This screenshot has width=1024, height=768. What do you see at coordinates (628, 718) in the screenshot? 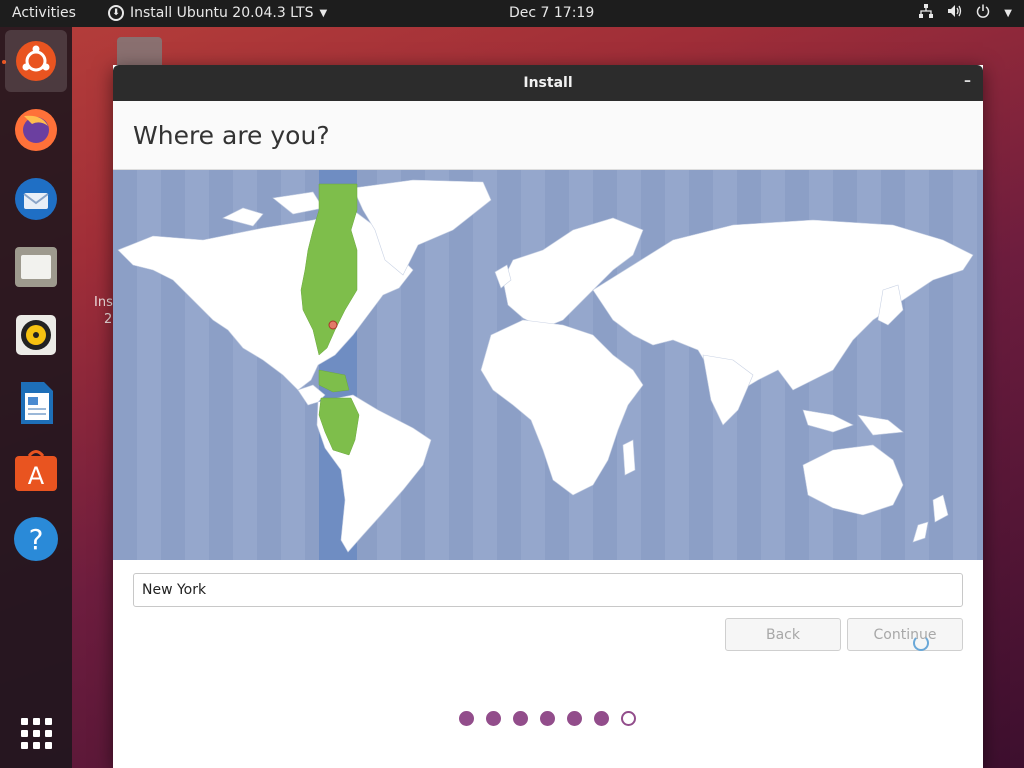
I see `progress-dot-current` at bounding box center [628, 718].